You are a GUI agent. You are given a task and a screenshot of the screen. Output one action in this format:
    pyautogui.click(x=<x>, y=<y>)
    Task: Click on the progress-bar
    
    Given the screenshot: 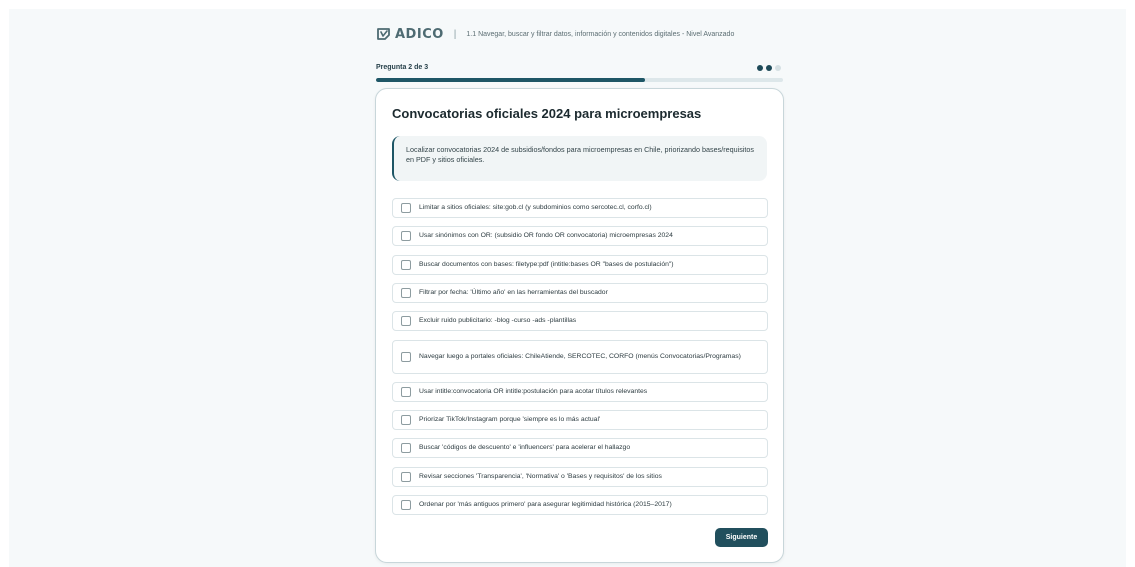 What is the action you would take?
    pyautogui.click(x=579, y=80)
    